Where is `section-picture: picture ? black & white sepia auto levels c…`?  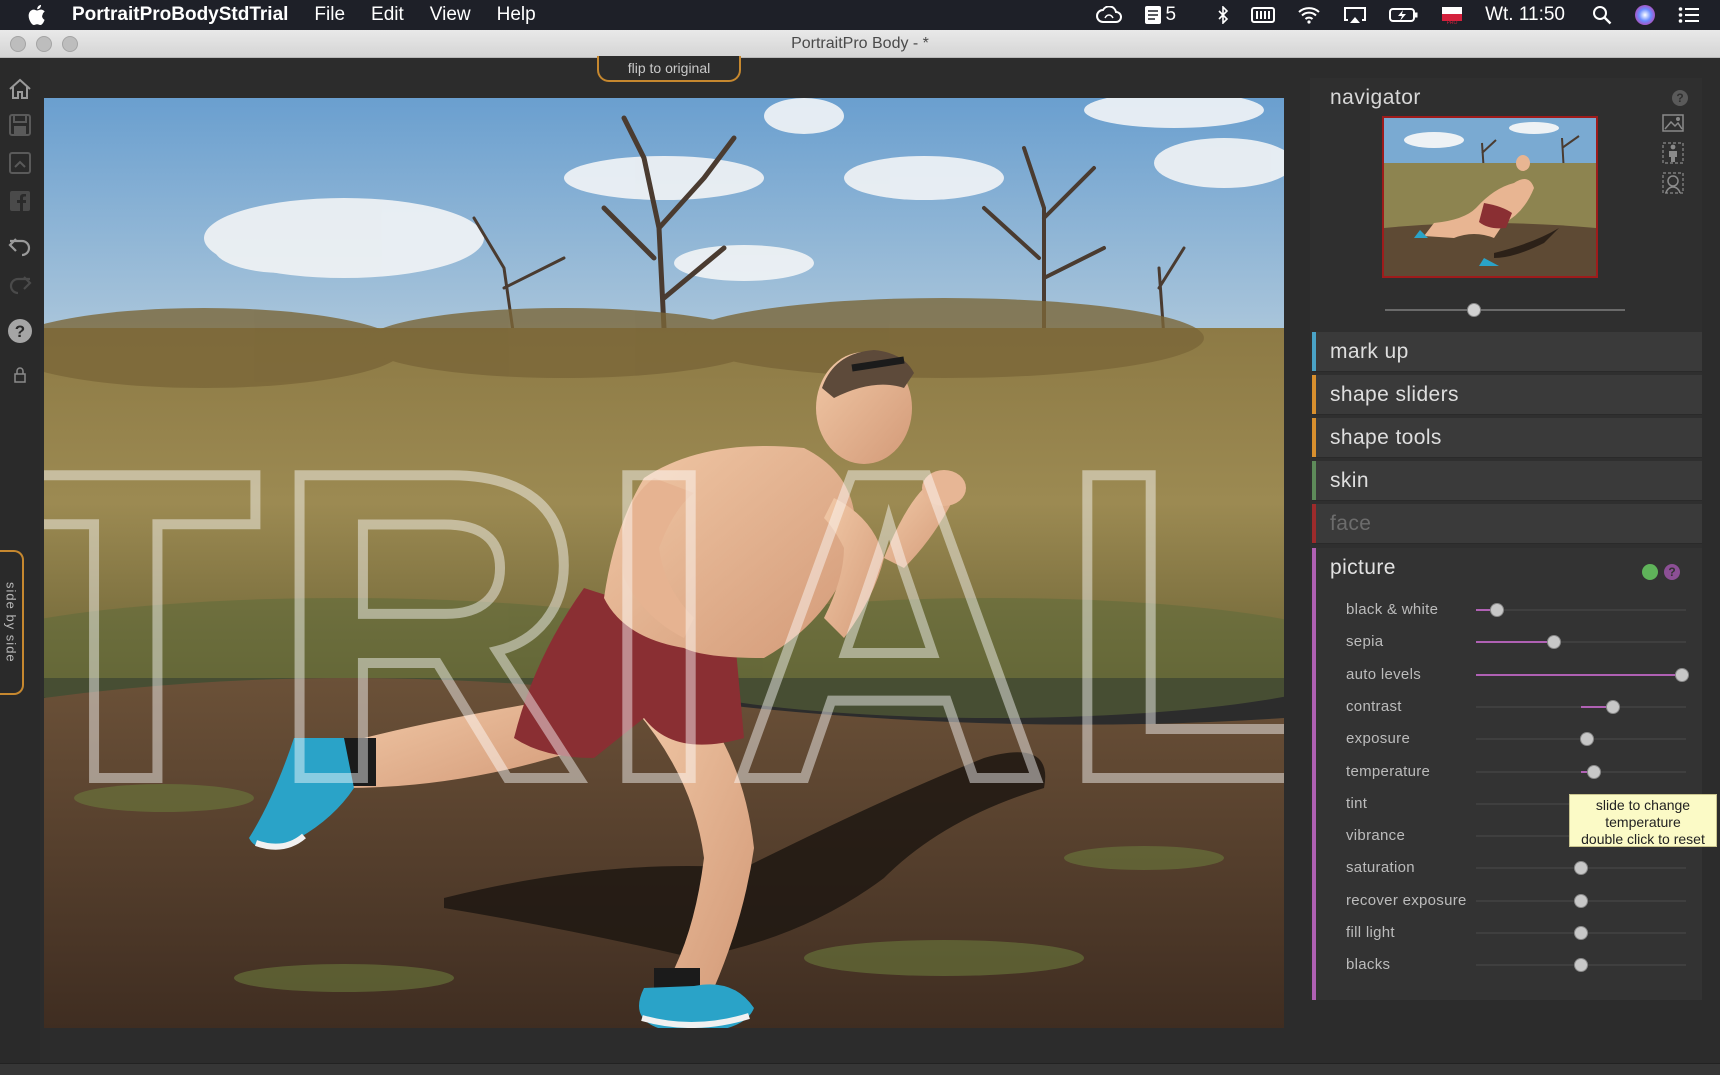
section-picture: picture ? black & white sepia auto levels c… is located at coordinates (1507, 774).